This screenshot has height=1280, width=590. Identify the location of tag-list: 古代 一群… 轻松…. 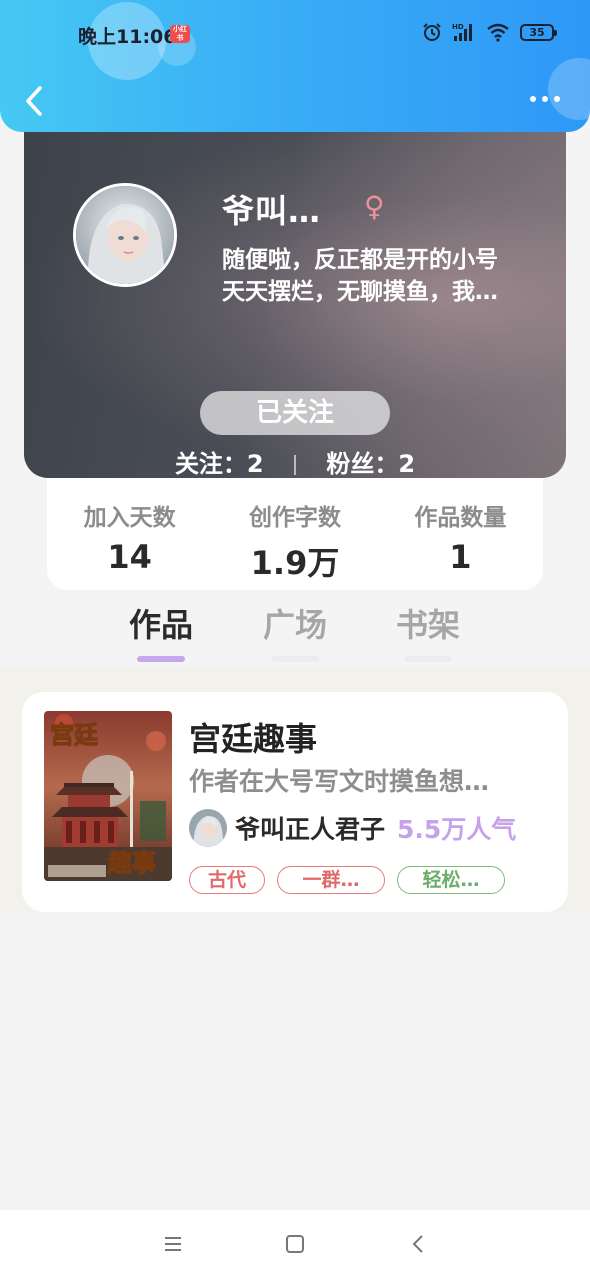
(347, 880).